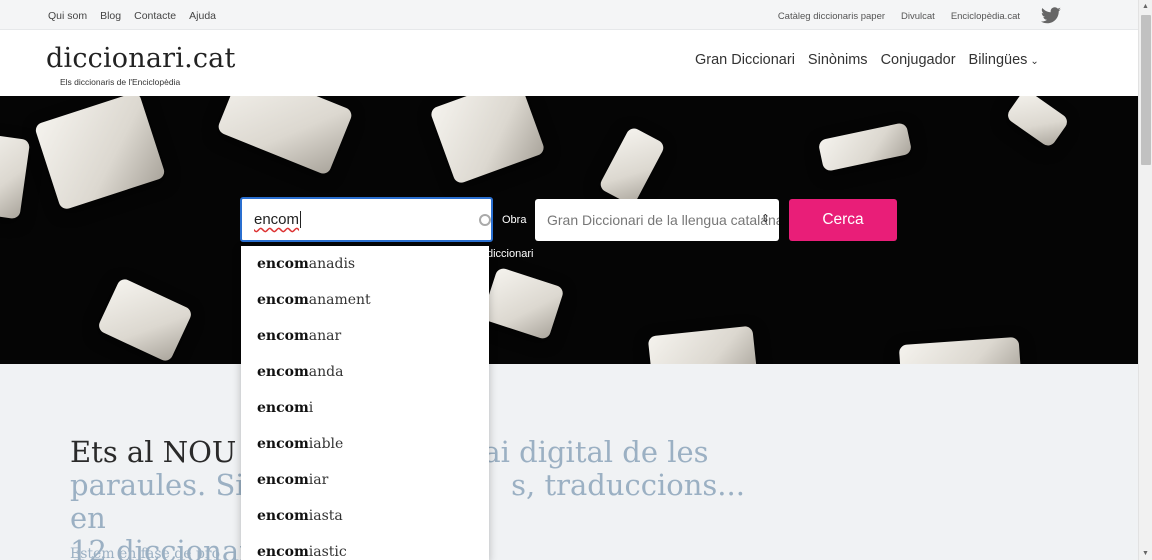  What do you see at coordinates (318, 480) in the screenshot?
I see `suggestion-rest: iar` at bounding box center [318, 480].